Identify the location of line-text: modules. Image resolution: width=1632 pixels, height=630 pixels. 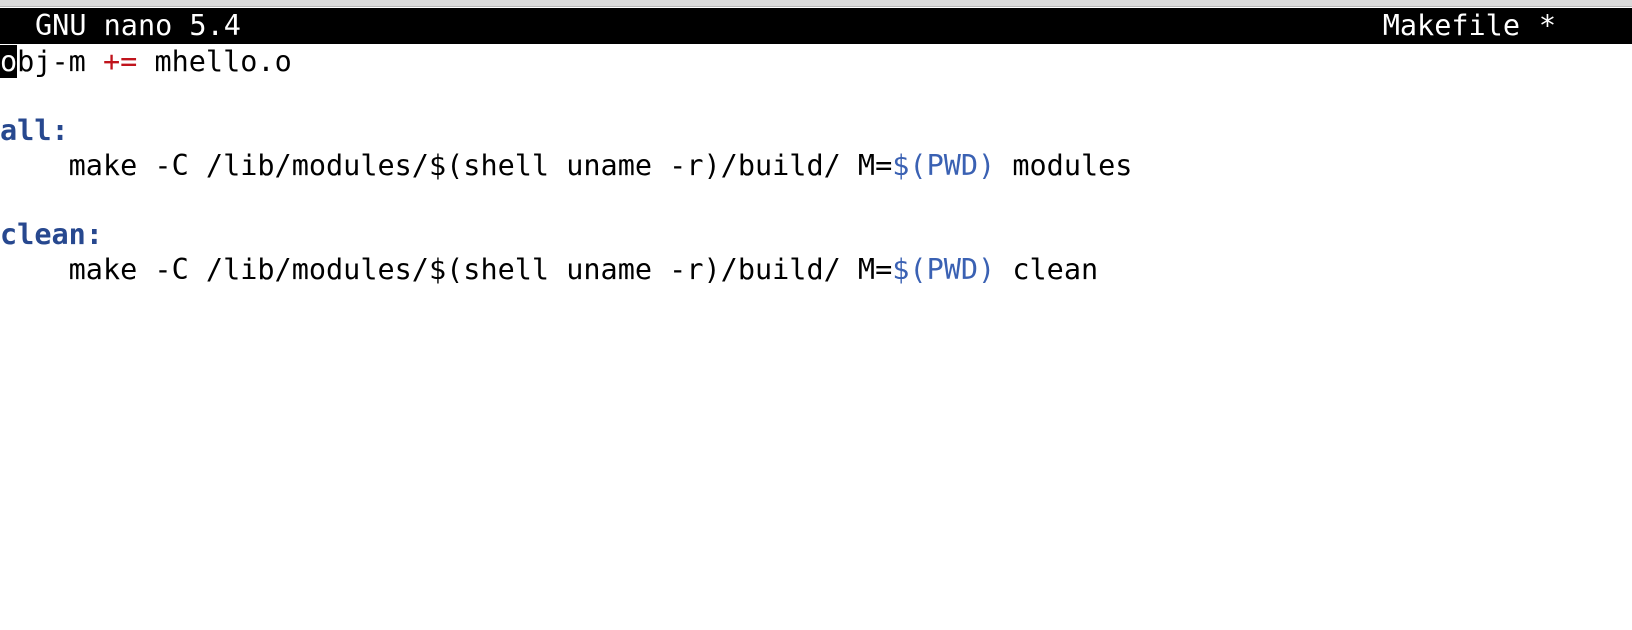
(1064, 165).